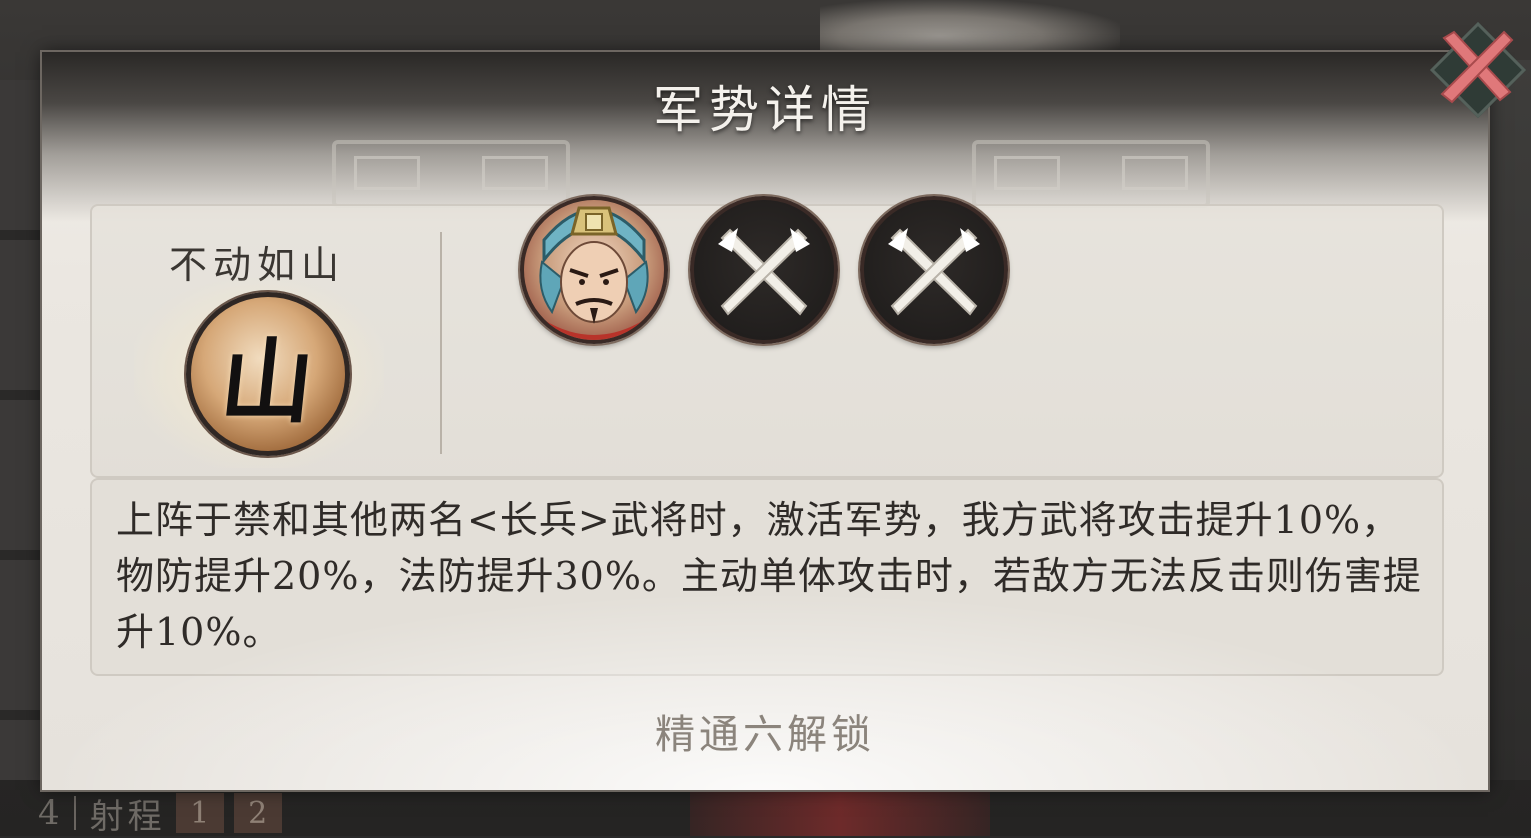  Describe the element at coordinates (765, 110) in the screenshot. I see `dialog-title: 军势详情` at that location.